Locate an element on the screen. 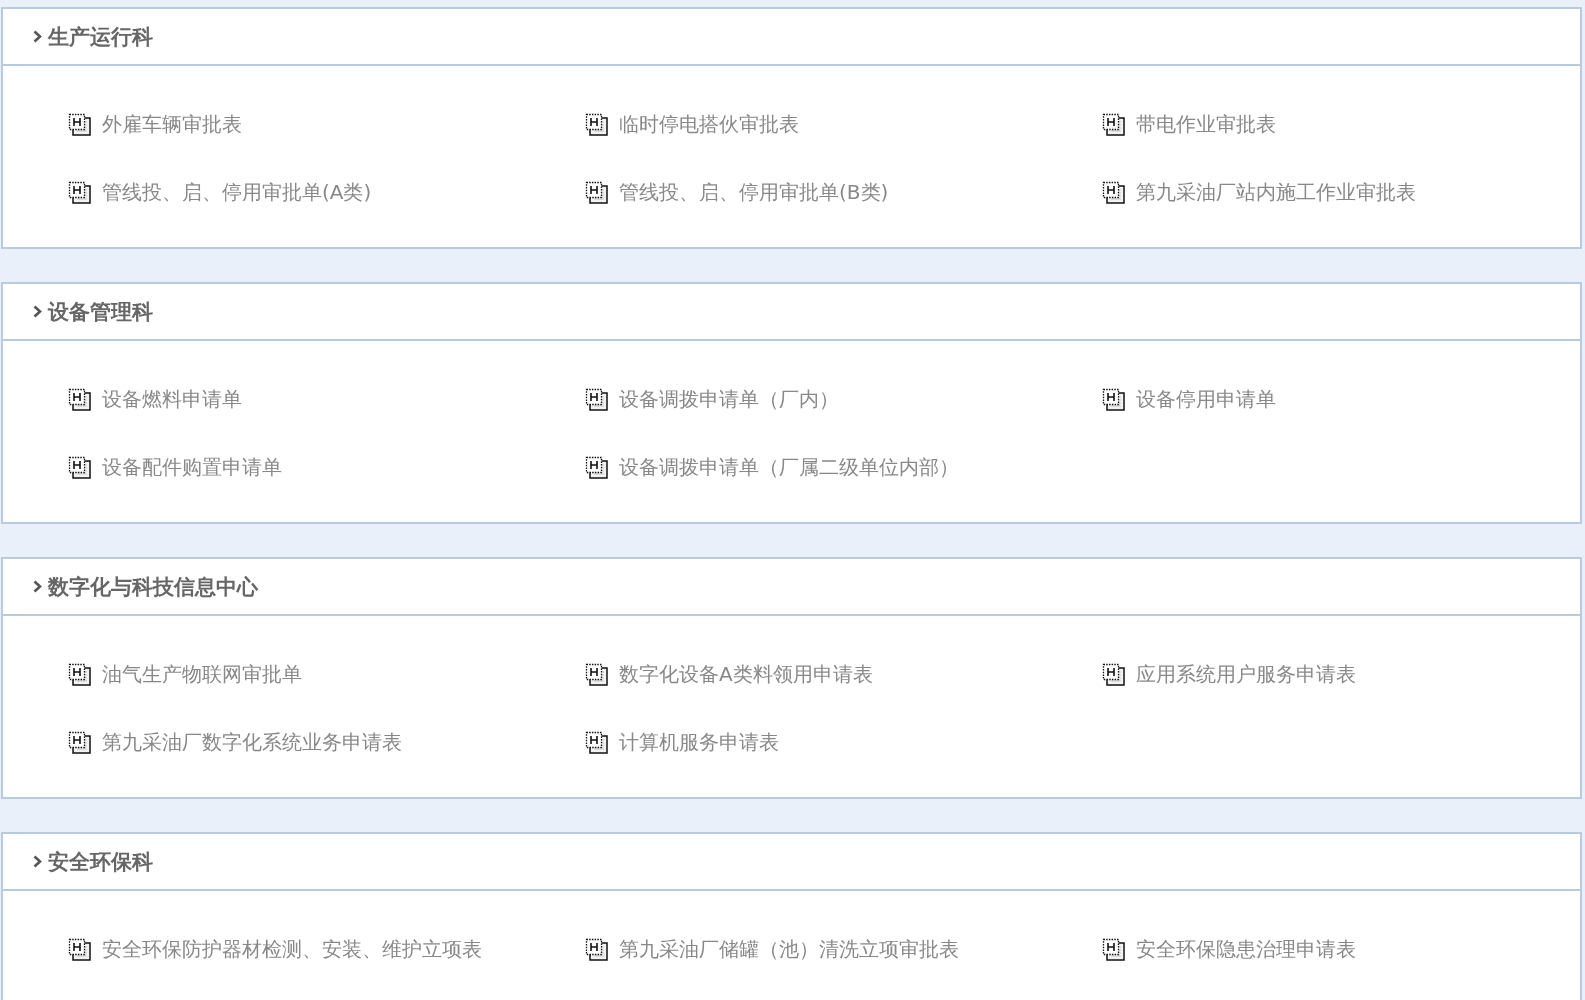  form-link: 计算机服务申请表 is located at coordinates (681, 742).